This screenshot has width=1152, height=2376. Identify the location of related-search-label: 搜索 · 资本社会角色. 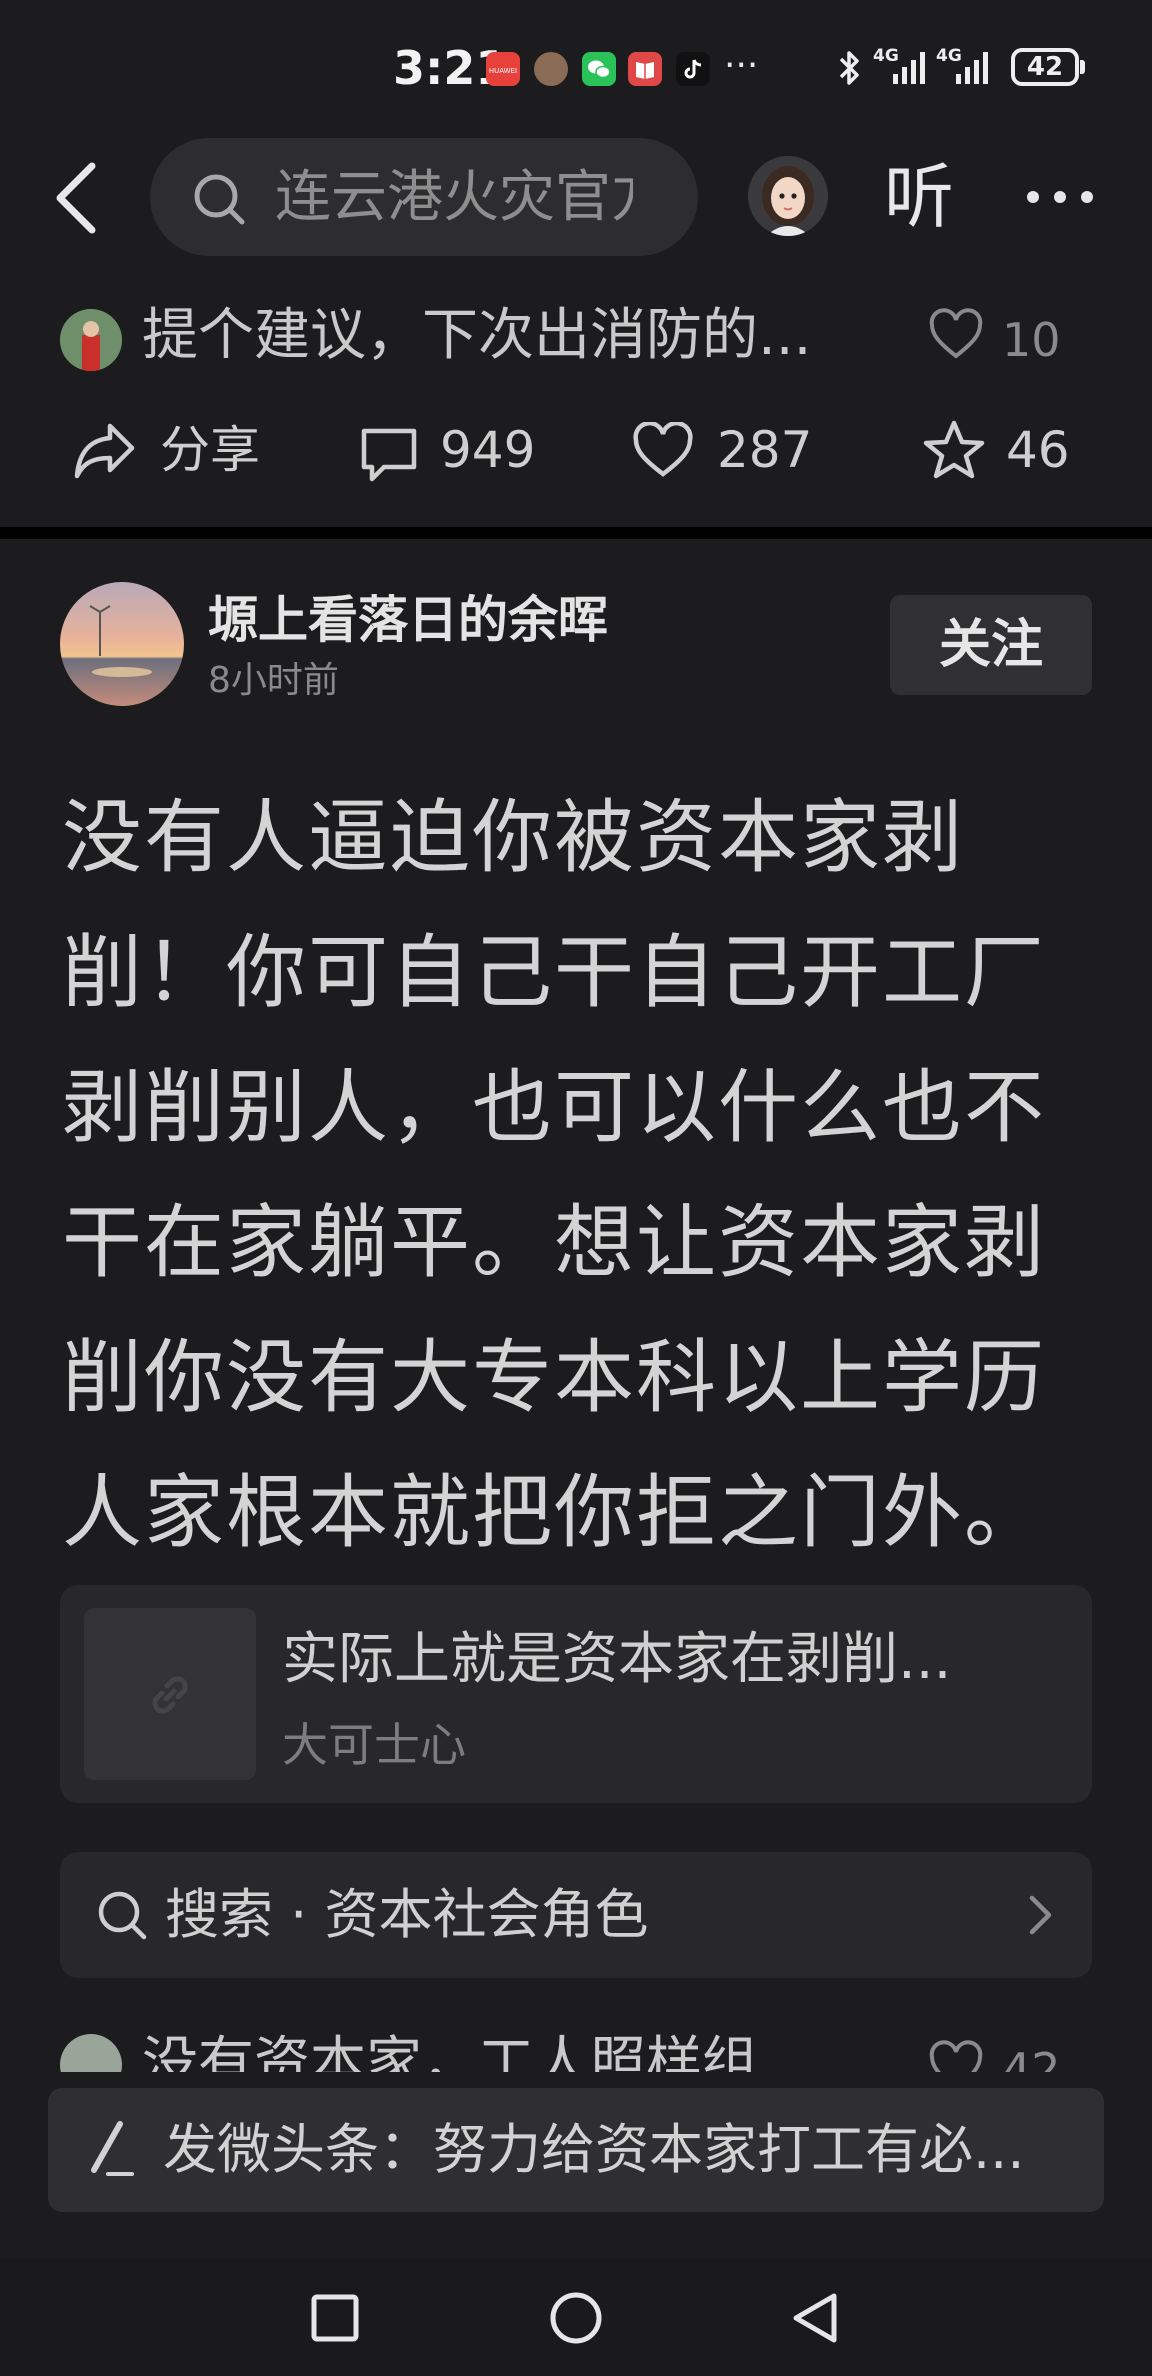
(407, 1915).